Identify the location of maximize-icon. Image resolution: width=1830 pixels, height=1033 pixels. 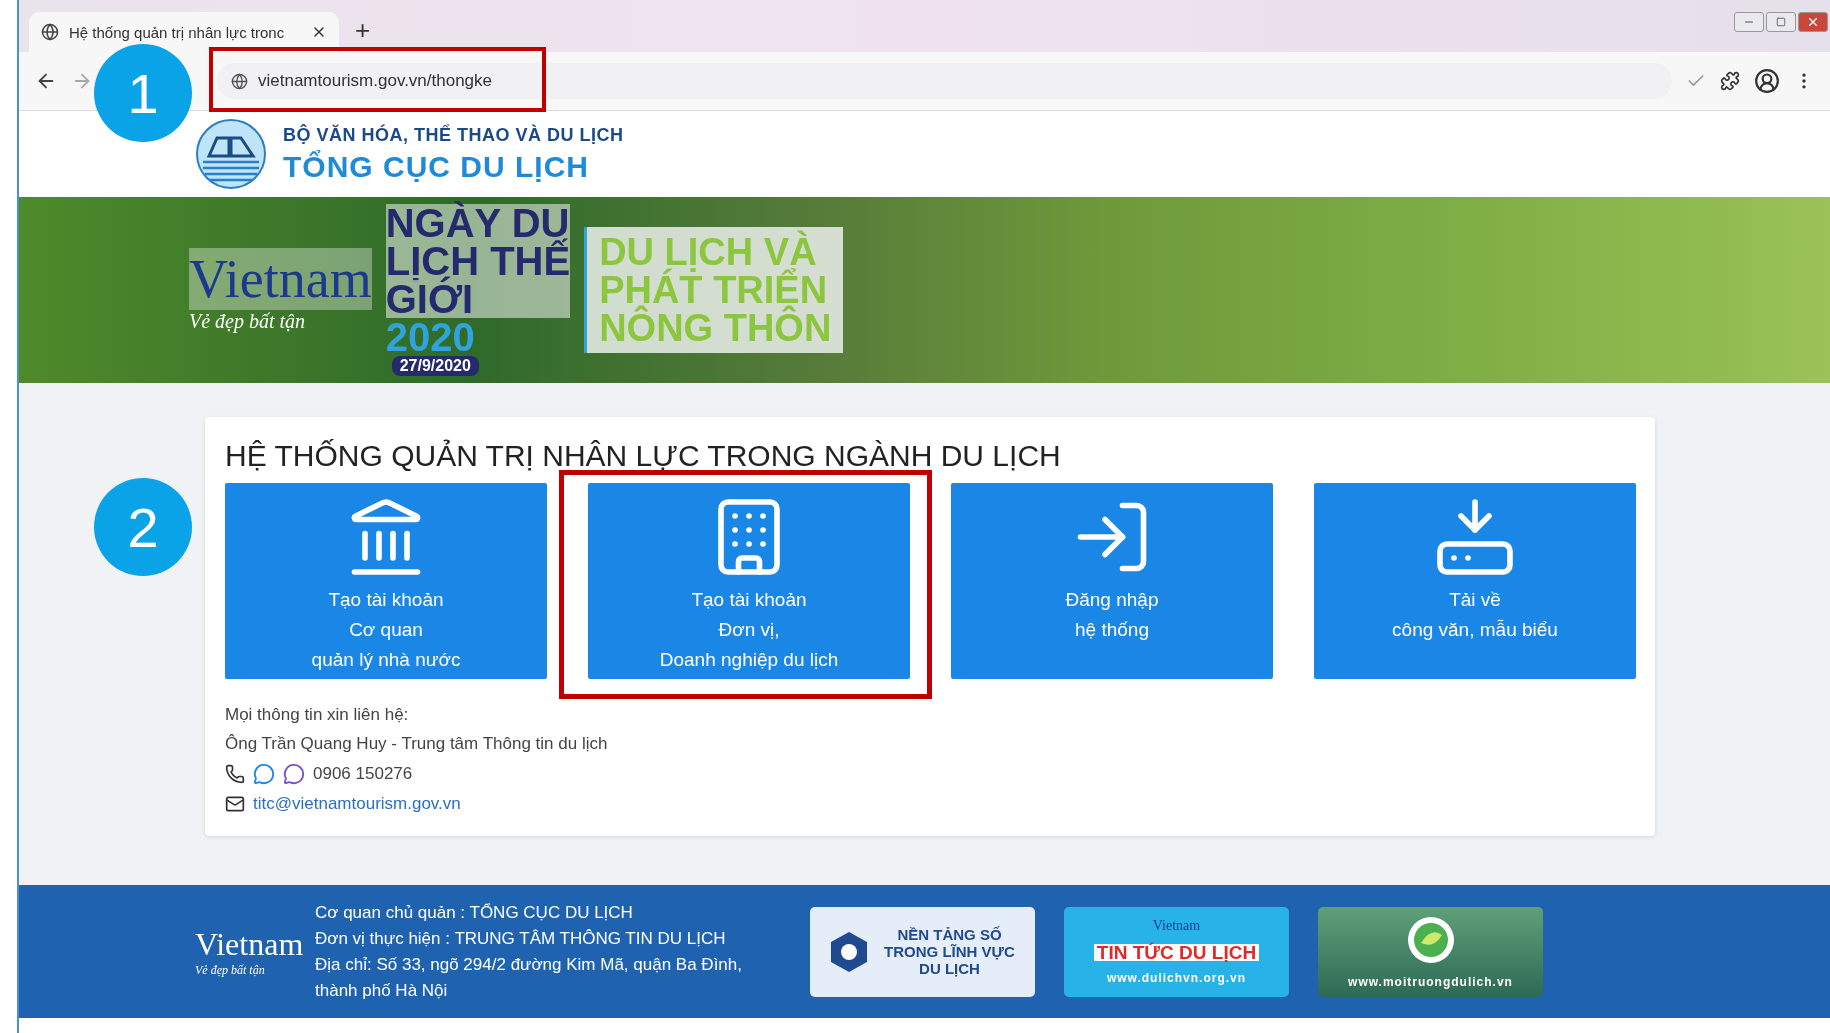
(1781, 22).